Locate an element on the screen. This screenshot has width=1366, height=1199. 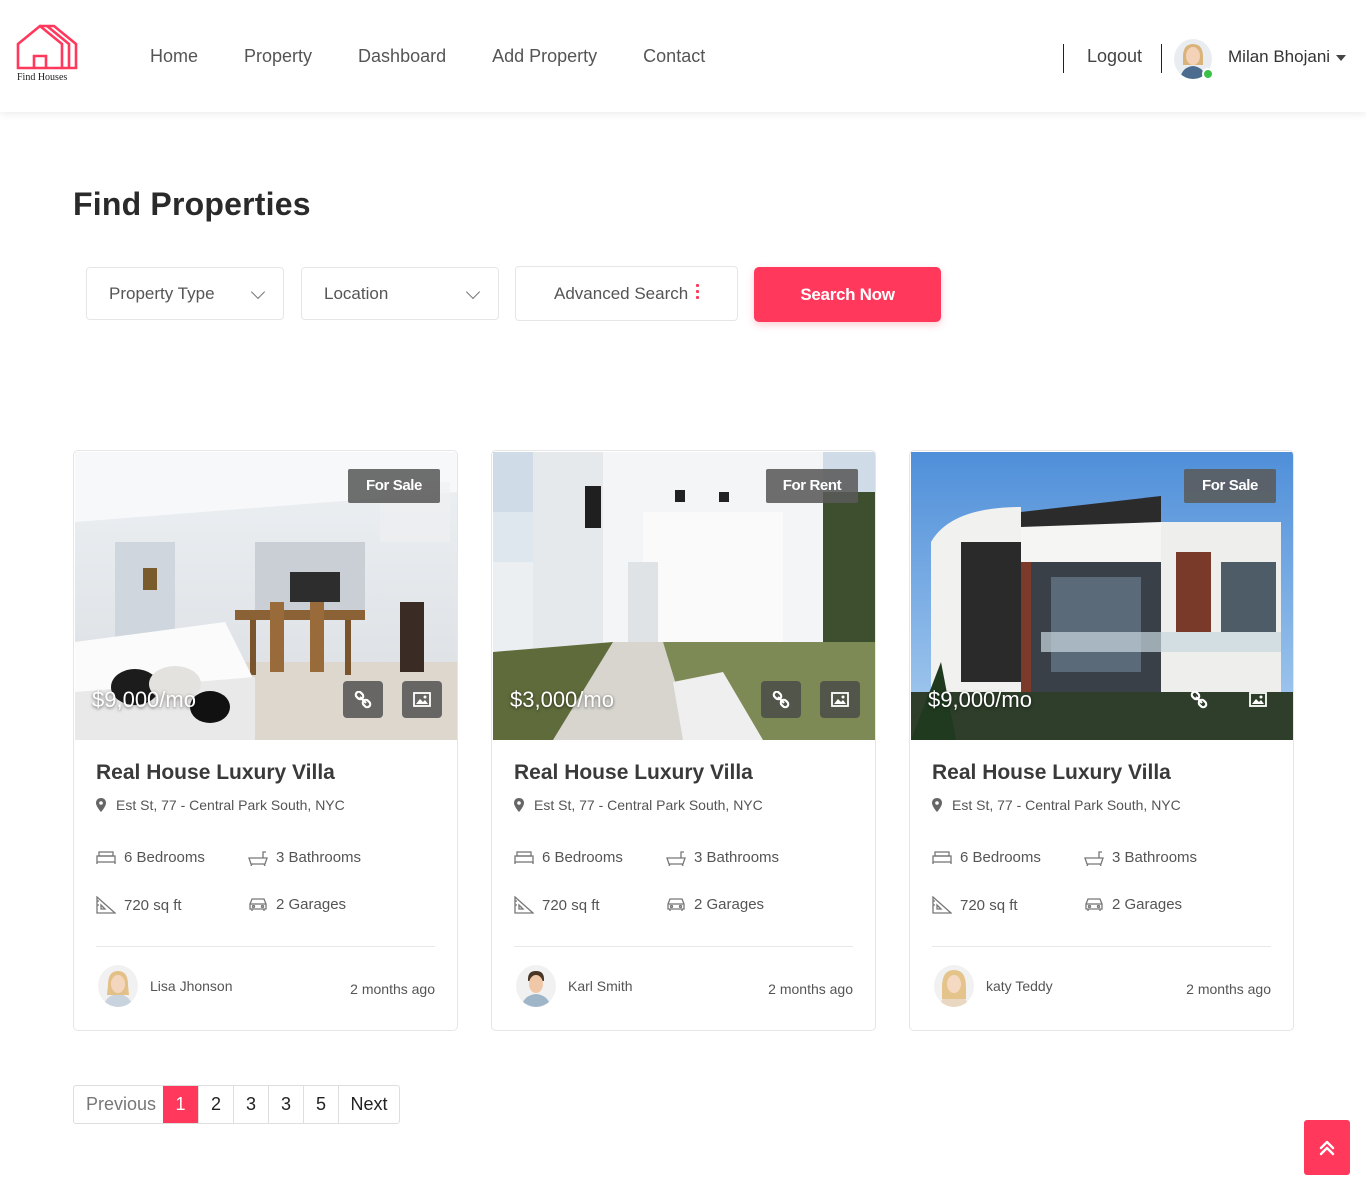
scroll-to-top-button is located at coordinates (1327, 1147).